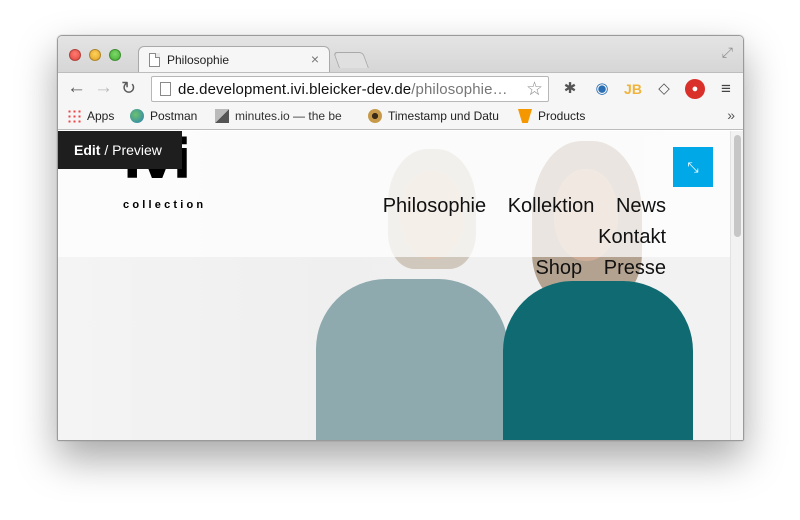  Describe the element at coordinates (288, 116) in the screenshot. I see `bookmark-label: minutes.io — the be` at that location.